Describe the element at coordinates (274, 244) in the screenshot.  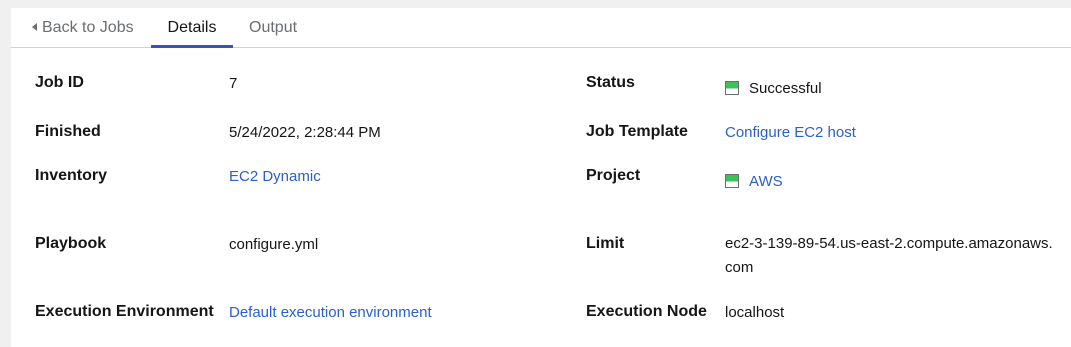
I see `playbook-value: configure.yml` at that location.